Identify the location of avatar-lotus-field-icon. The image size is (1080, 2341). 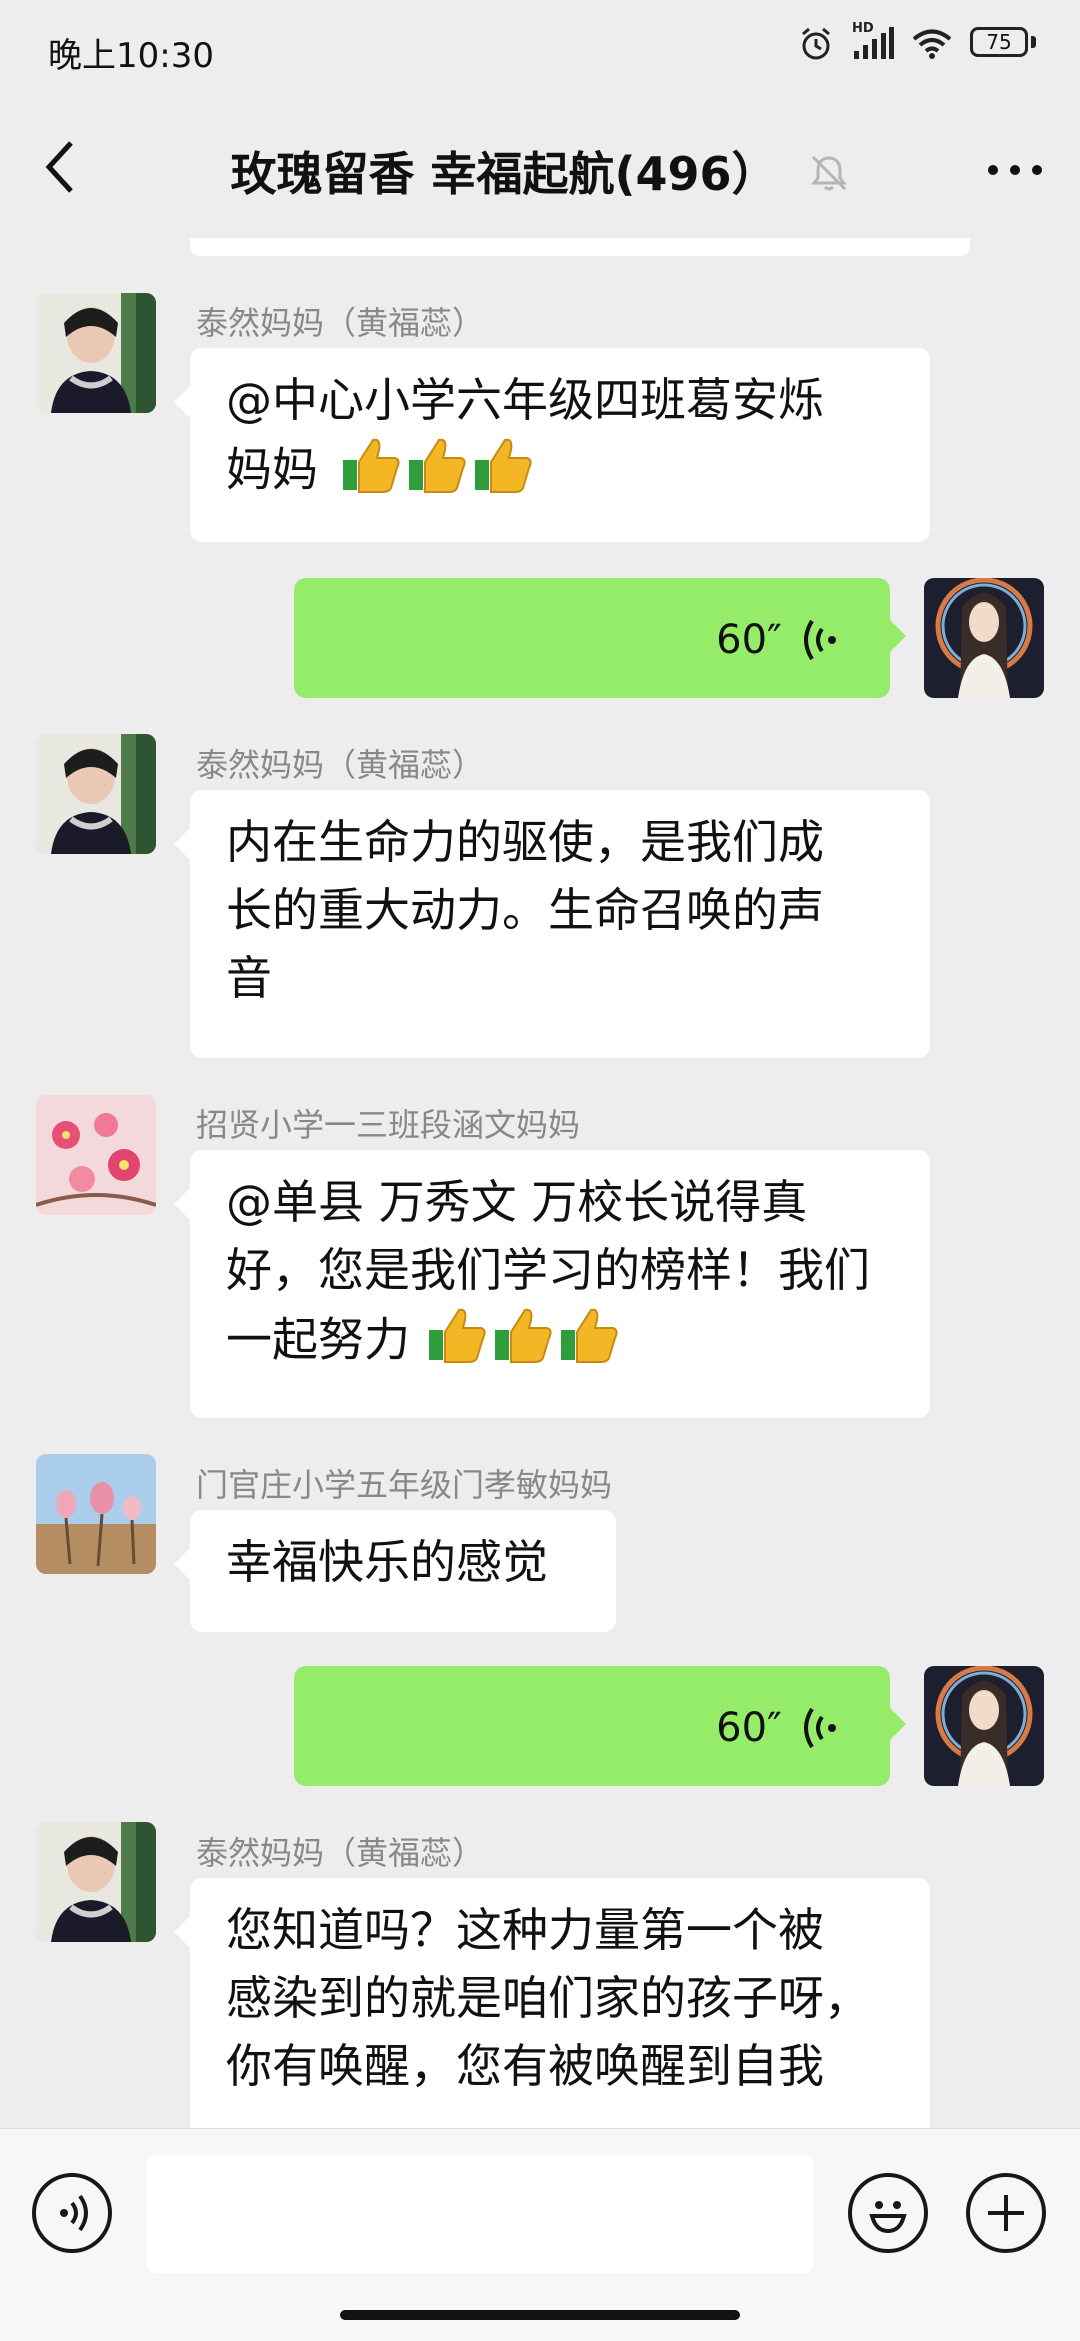
(96, 1514).